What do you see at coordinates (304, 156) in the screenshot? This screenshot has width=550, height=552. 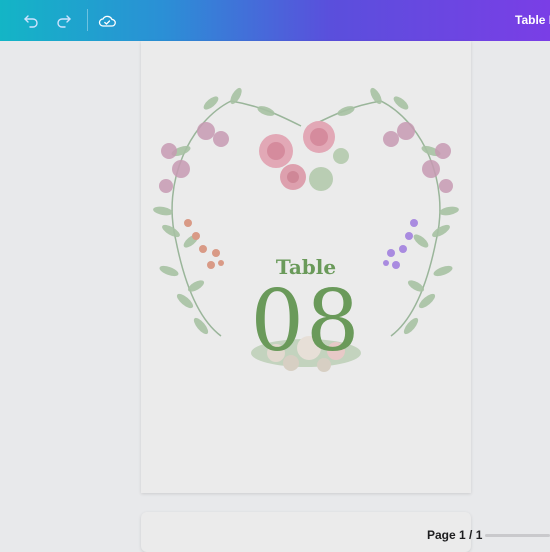 I see `rose-cluster-top` at bounding box center [304, 156].